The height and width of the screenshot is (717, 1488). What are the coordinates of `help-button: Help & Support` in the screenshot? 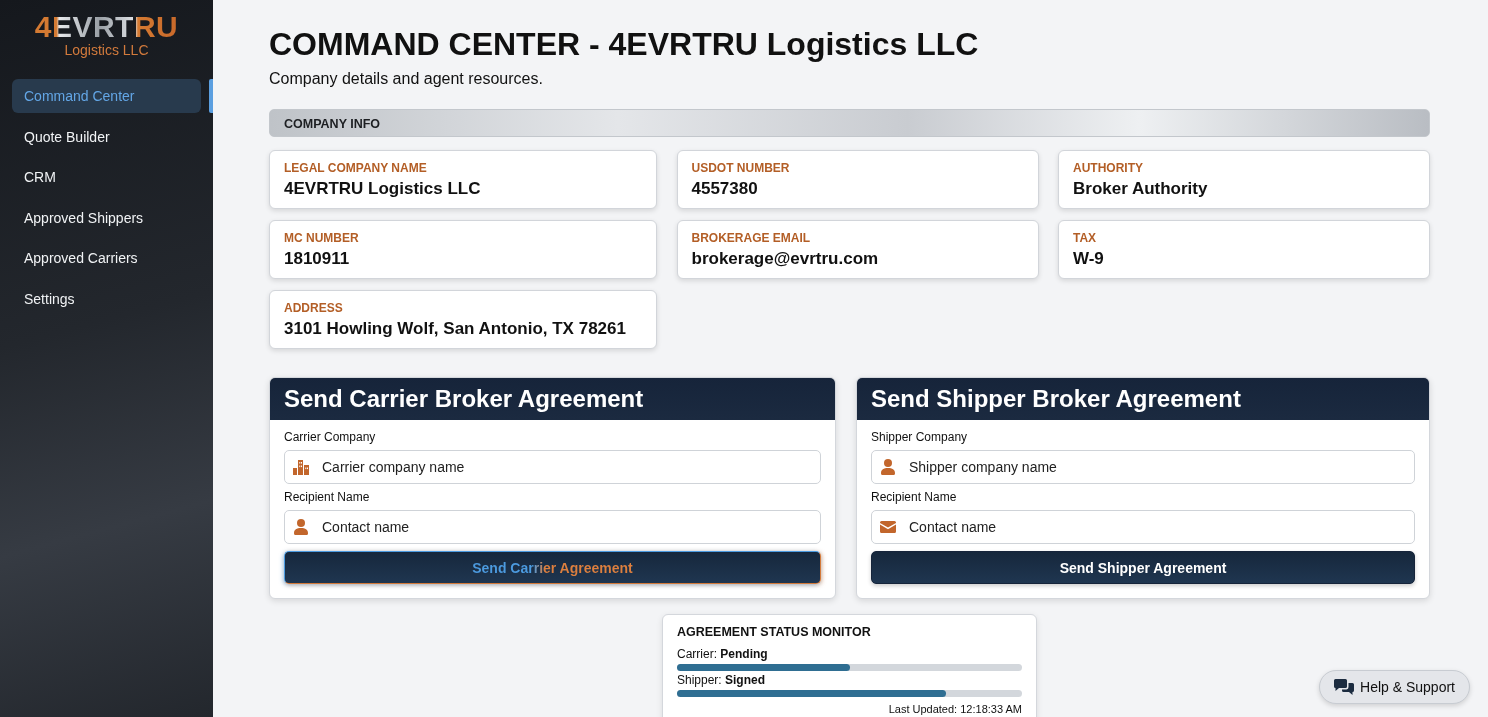 It's located at (1394, 687).